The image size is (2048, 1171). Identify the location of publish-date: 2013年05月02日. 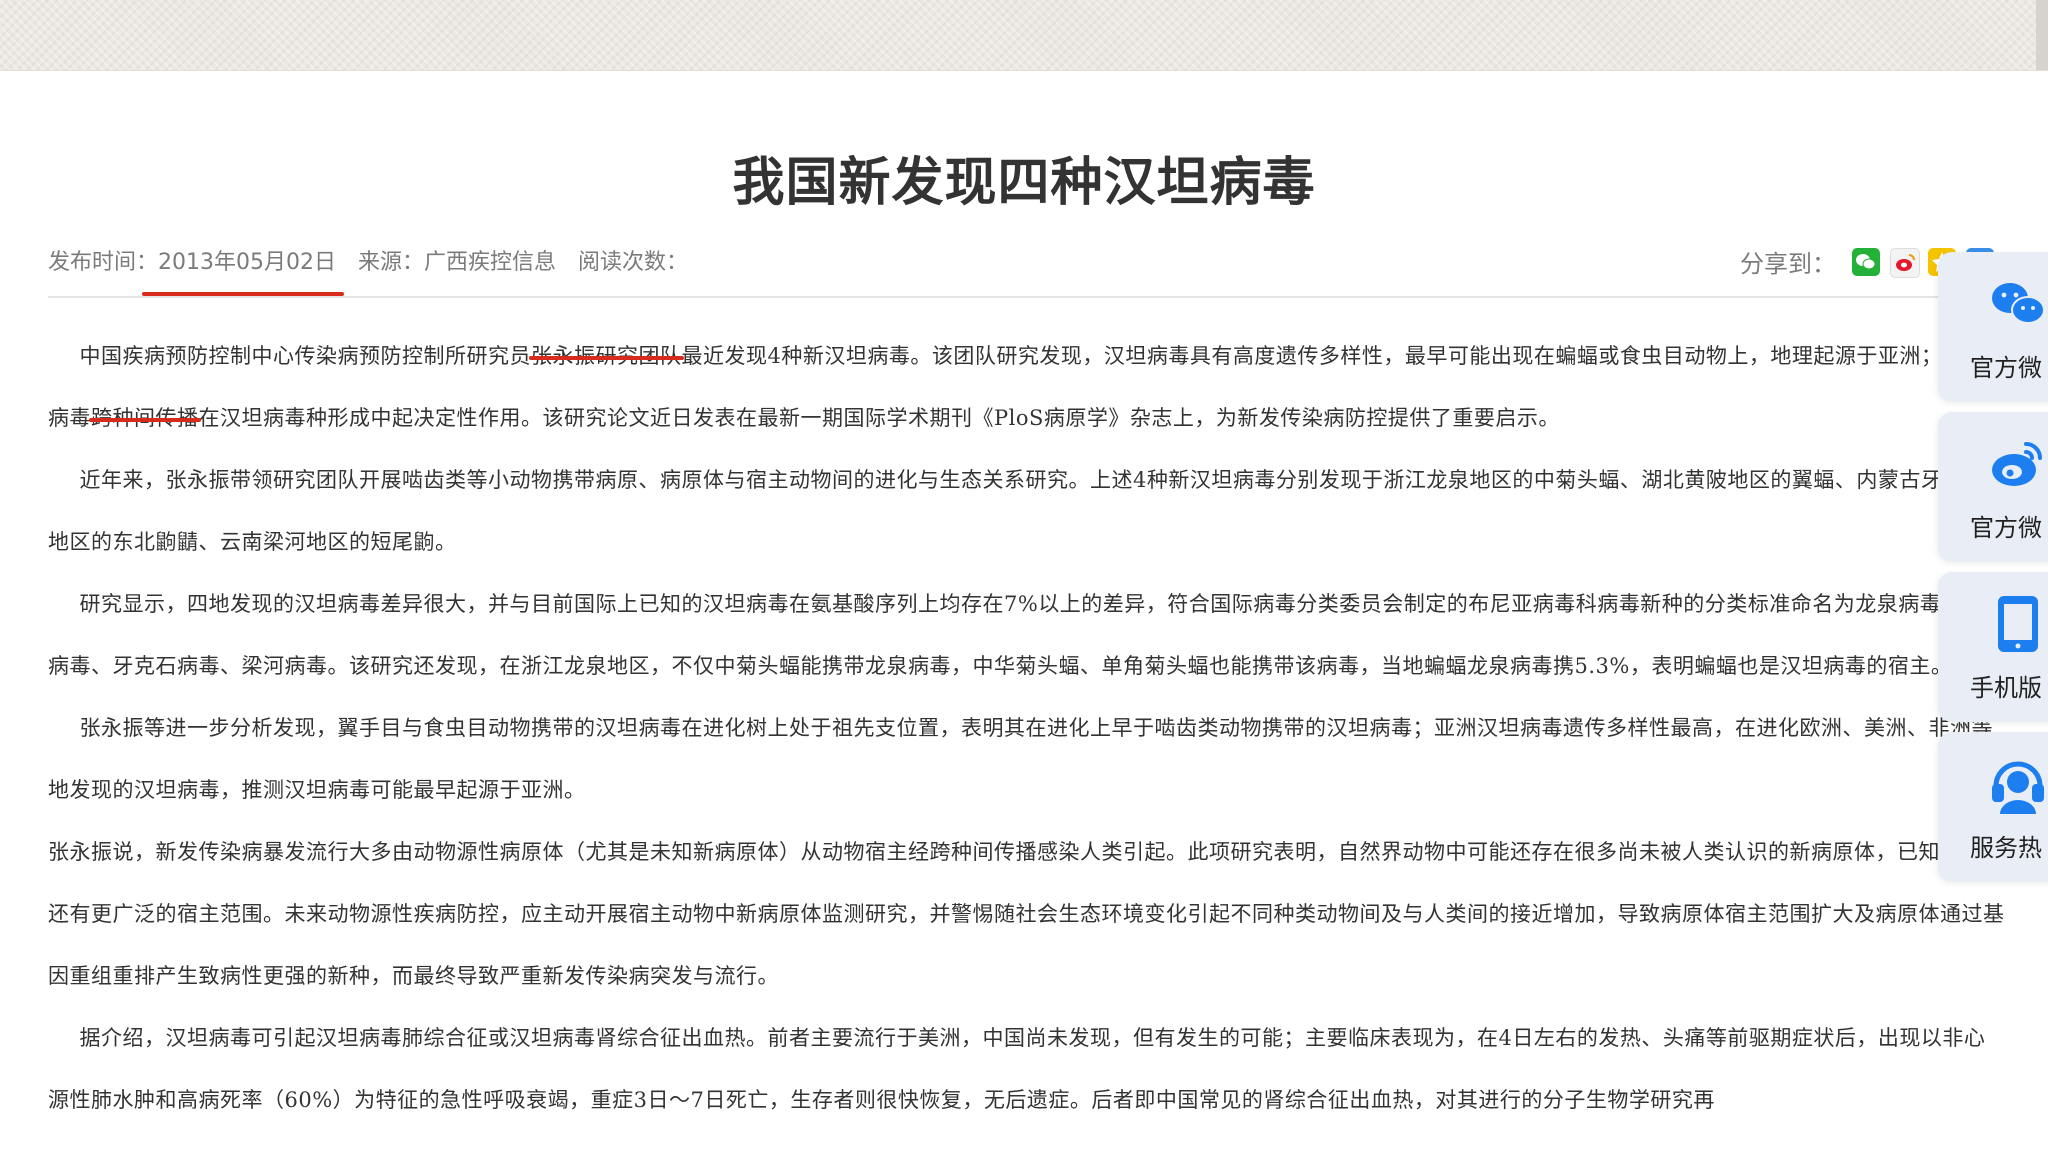
(243, 270).